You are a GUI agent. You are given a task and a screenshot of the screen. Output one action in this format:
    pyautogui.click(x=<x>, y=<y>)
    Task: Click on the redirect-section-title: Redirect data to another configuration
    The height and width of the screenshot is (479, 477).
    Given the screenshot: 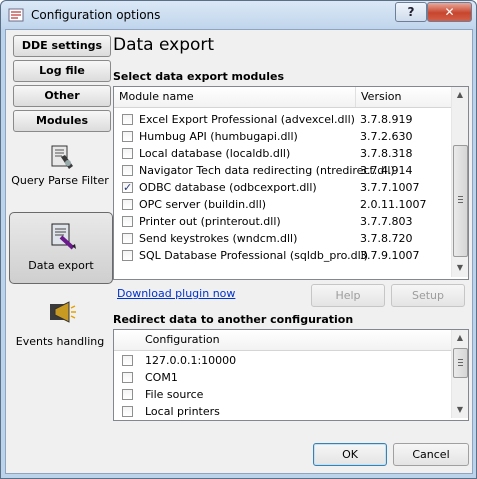 What is the action you would take?
    pyautogui.click(x=233, y=319)
    